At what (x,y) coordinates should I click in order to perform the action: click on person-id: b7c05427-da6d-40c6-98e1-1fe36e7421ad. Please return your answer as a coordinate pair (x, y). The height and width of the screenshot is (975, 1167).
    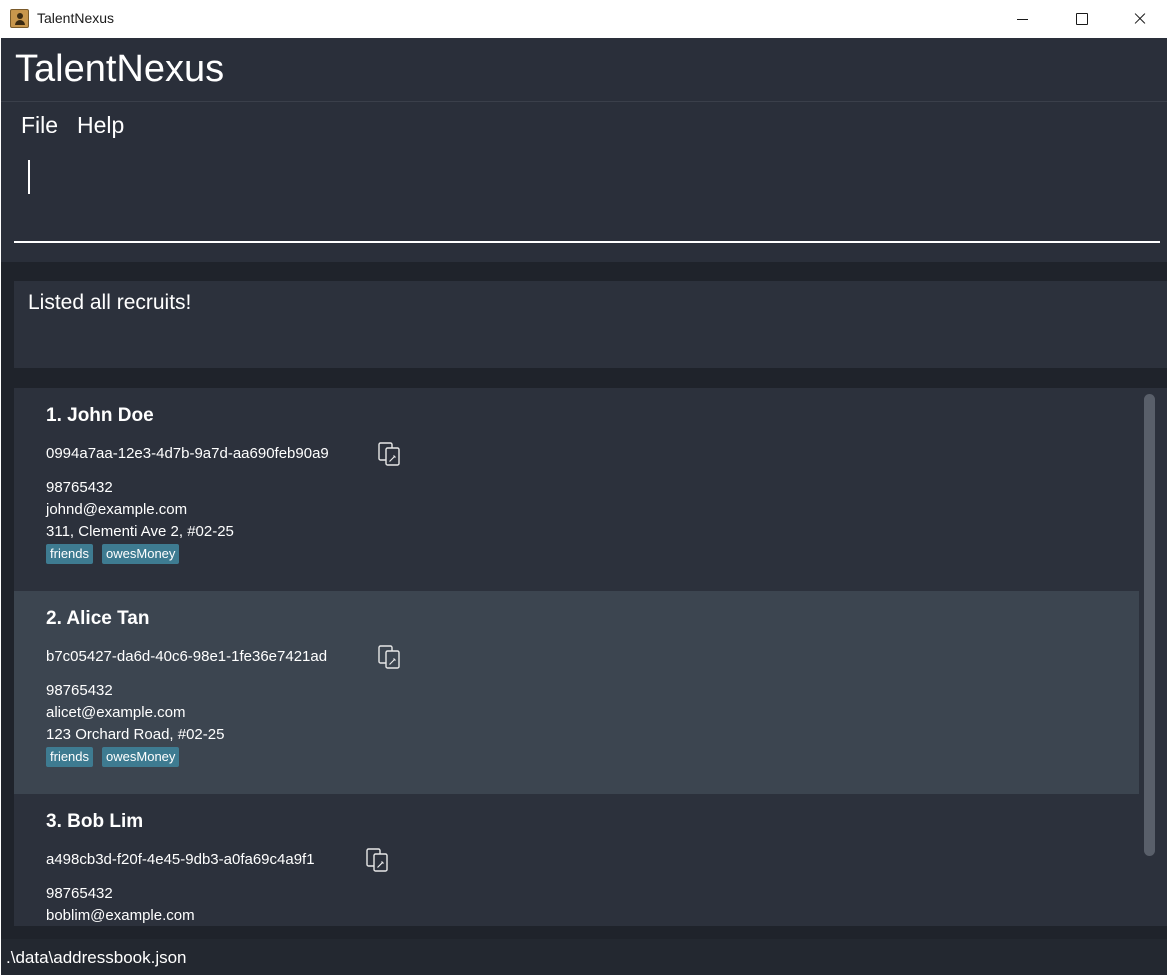
    Looking at the image, I should click on (187, 656).